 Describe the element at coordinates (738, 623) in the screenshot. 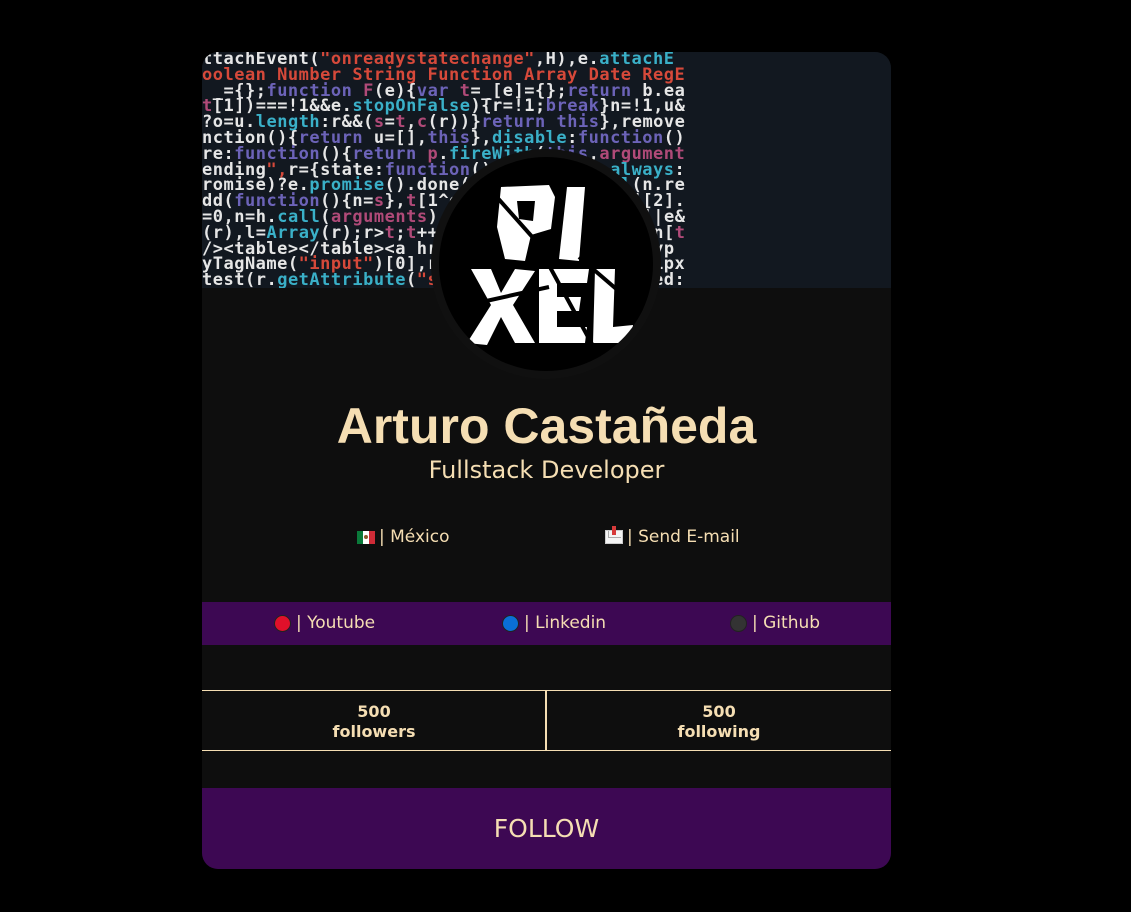

I see `github-dot-icon` at that location.